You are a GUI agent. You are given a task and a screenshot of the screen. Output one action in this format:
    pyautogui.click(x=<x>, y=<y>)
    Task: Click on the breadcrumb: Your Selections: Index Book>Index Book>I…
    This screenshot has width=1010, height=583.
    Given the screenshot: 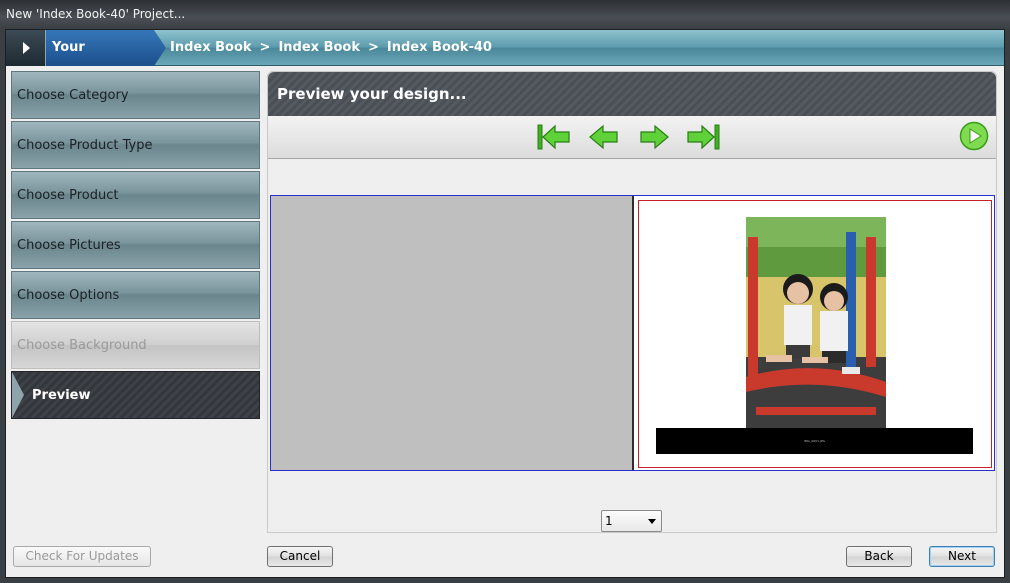 What is the action you would take?
    pyautogui.click(x=505, y=48)
    